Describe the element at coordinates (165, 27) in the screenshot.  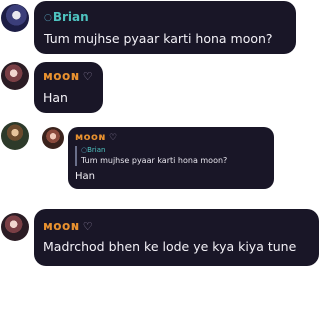
I see `message-bubble: ○Brian Tum mujhse pyaar karti hona moon?` at that location.